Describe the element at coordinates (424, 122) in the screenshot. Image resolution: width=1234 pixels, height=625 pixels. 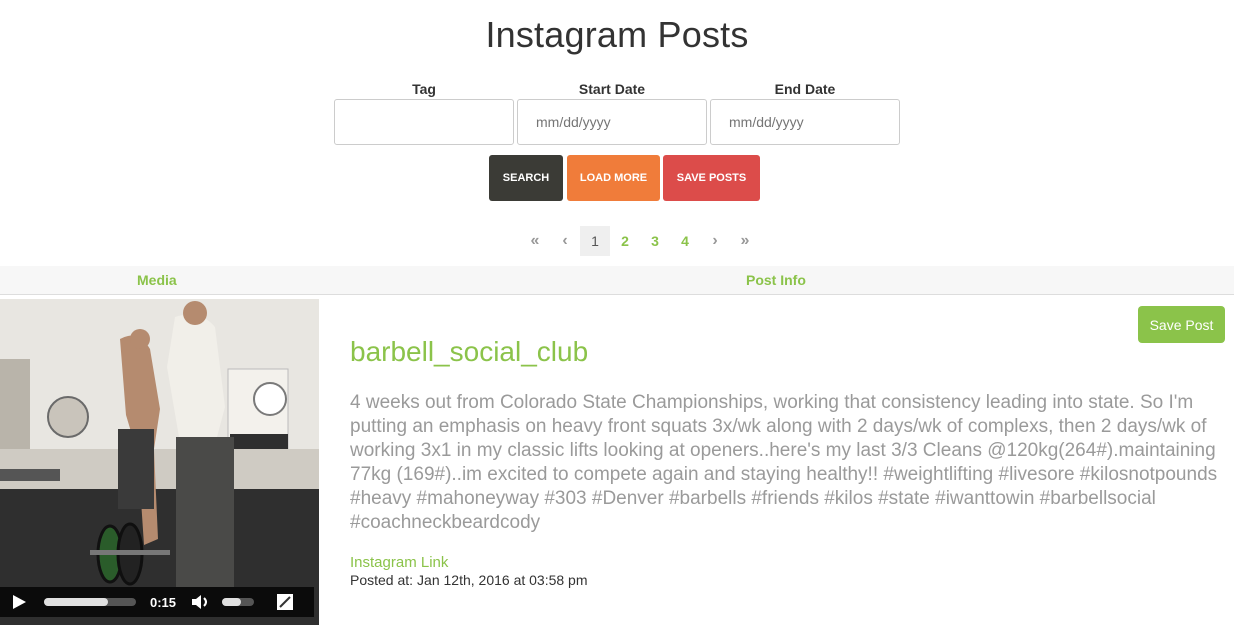
I see `tag-input` at that location.